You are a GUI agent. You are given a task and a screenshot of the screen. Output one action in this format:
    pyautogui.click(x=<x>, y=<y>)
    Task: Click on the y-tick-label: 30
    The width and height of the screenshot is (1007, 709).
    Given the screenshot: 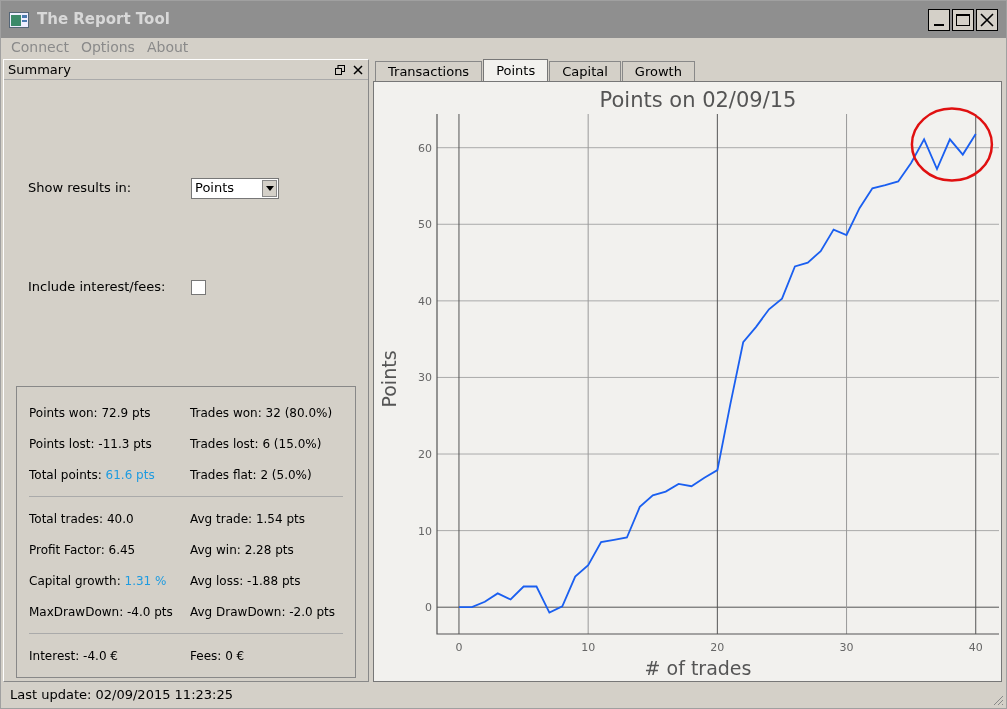 What is the action you would take?
    pyautogui.click(x=425, y=378)
    